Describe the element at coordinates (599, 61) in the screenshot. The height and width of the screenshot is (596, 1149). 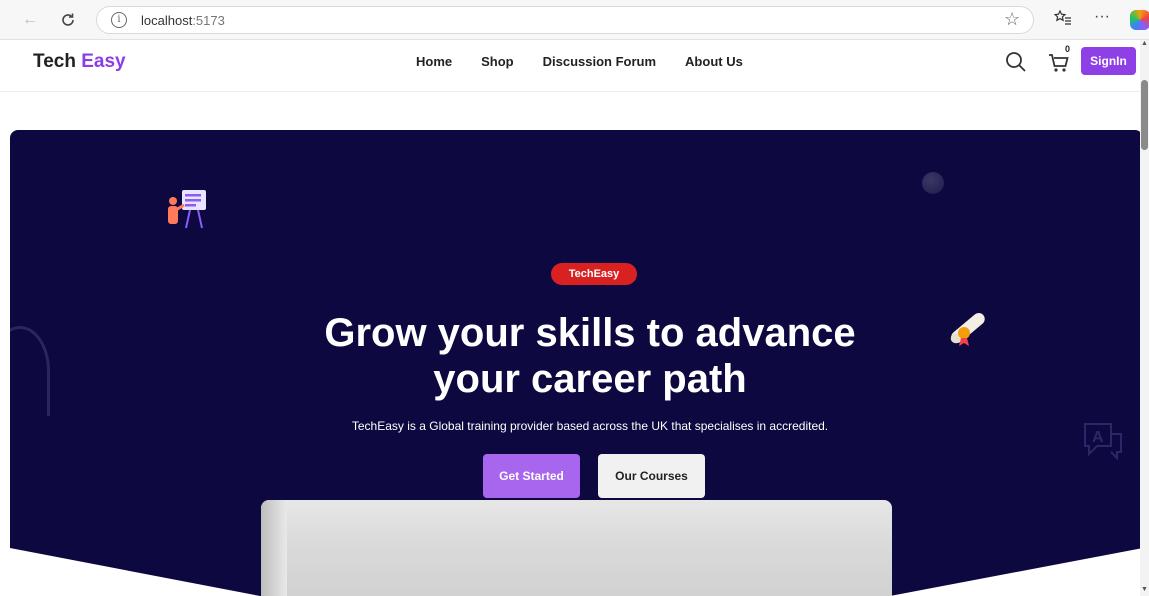
I see `nav-discussion-forum: Discussion Forum` at that location.